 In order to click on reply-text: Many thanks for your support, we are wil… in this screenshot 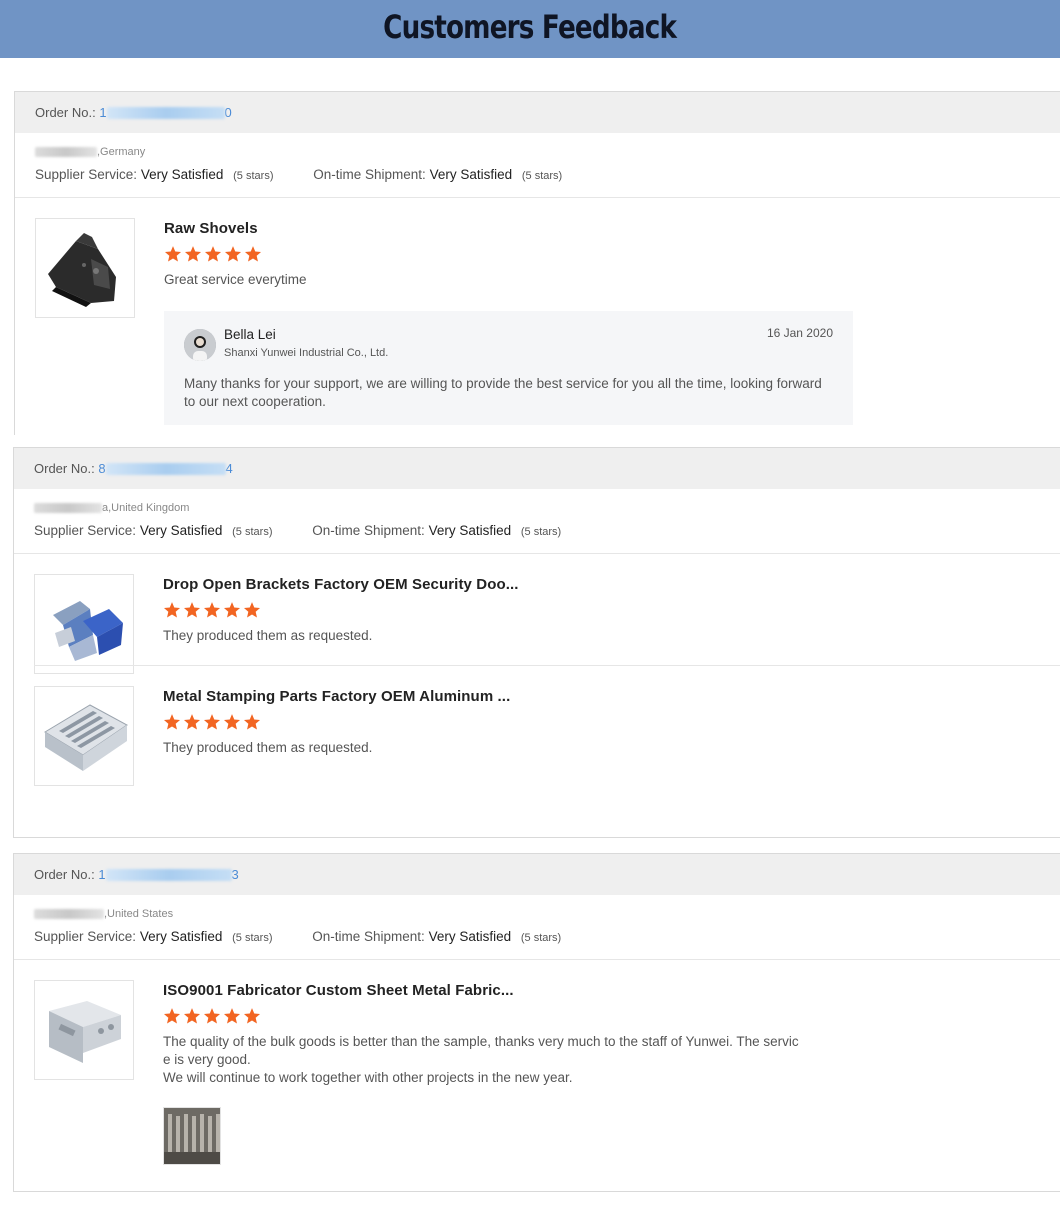, I will do `click(503, 392)`.